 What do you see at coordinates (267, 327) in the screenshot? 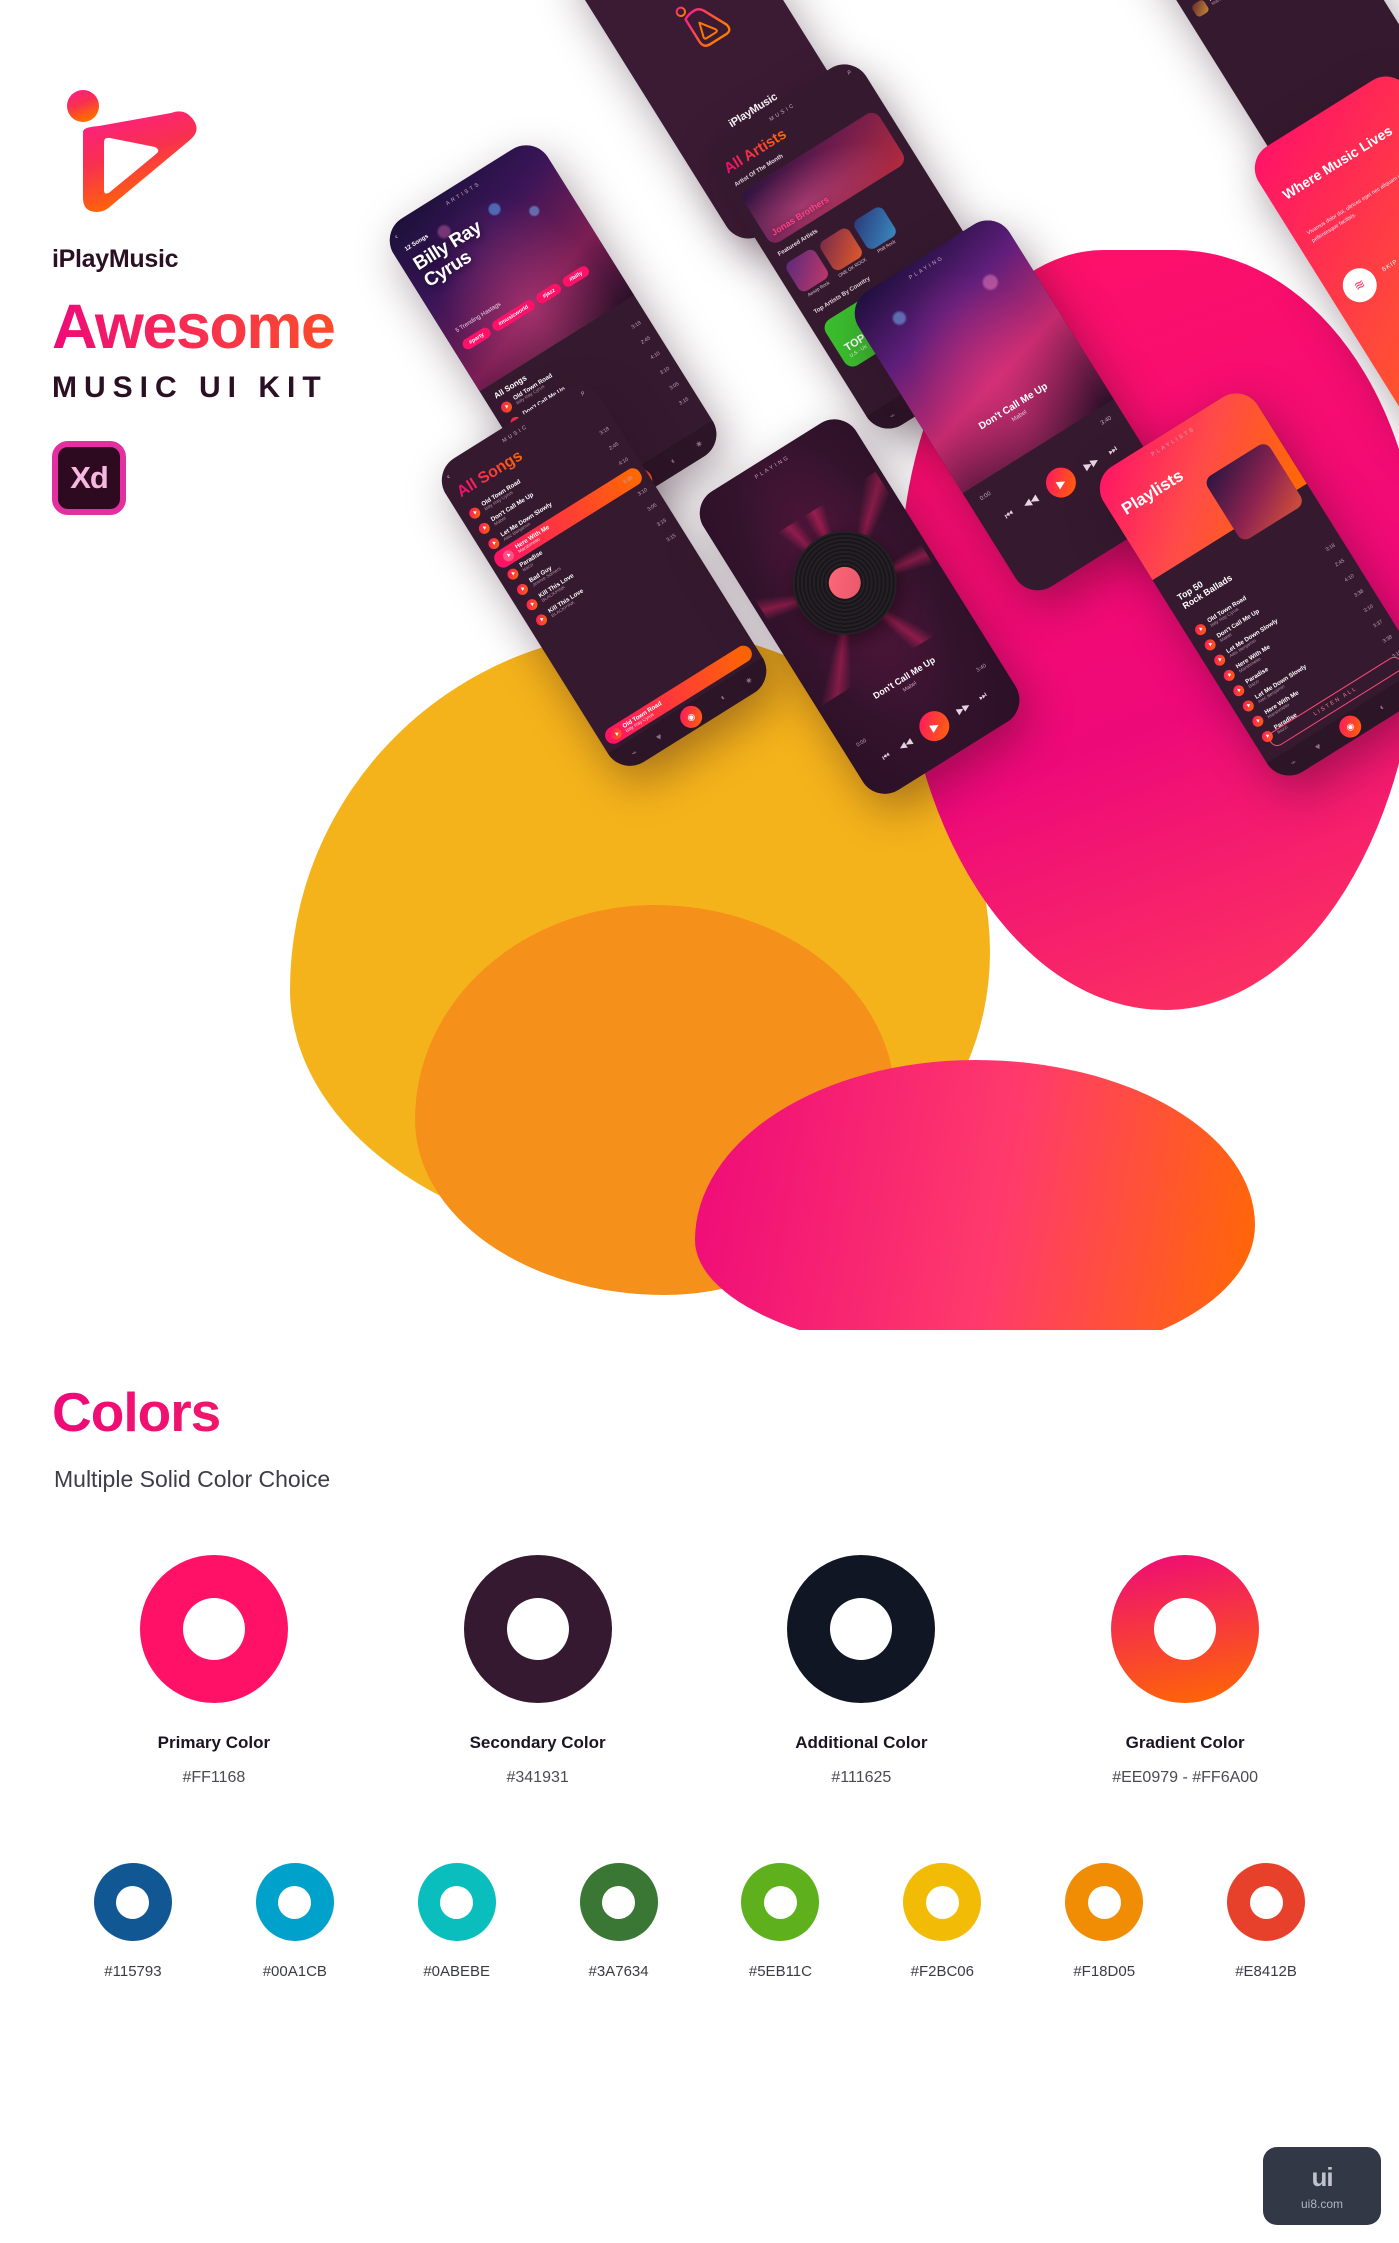
I see `headline: Awesome` at bounding box center [267, 327].